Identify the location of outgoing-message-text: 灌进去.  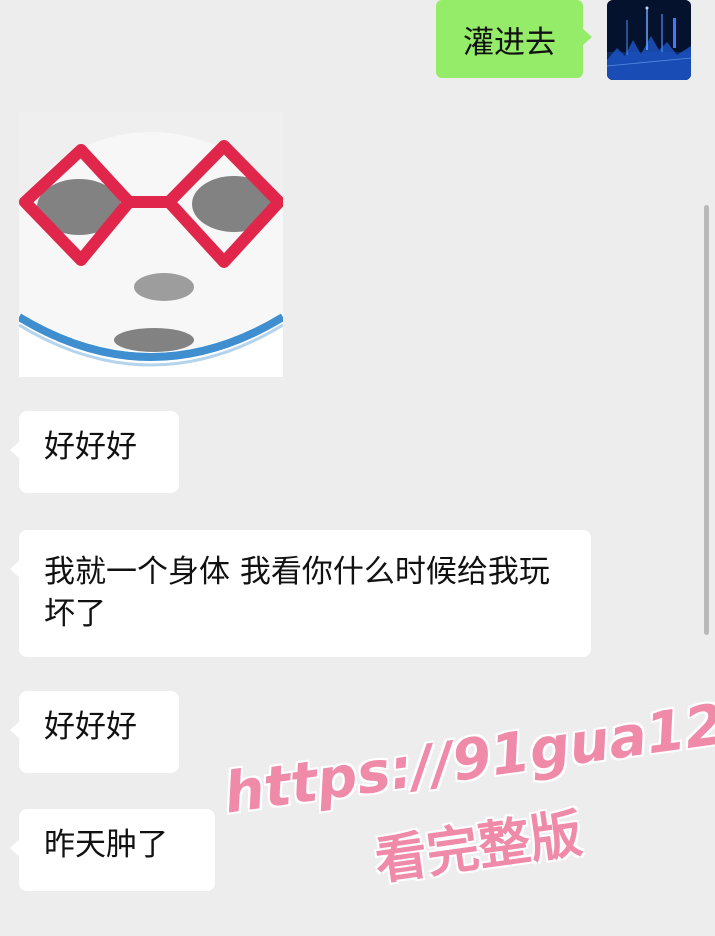
(509, 42).